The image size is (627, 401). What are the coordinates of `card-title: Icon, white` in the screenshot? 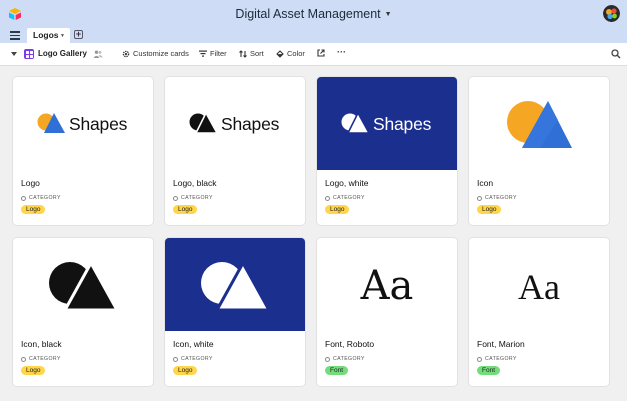 It's located at (193, 344).